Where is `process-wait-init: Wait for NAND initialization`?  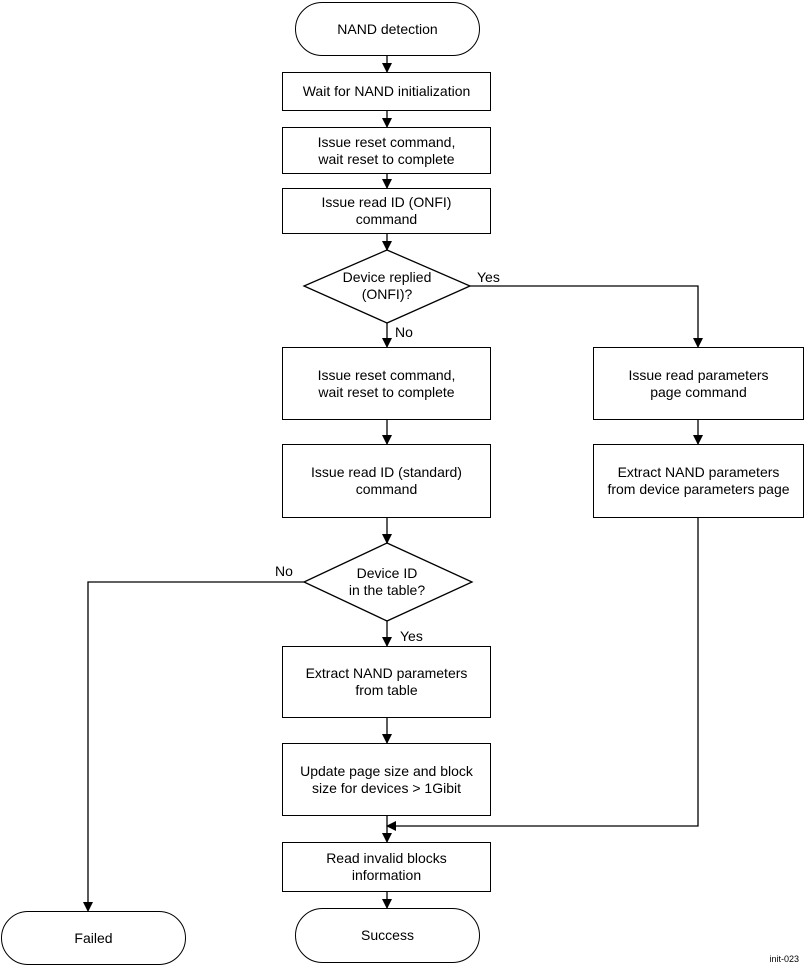 process-wait-init: Wait for NAND initialization is located at coordinates (386, 91).